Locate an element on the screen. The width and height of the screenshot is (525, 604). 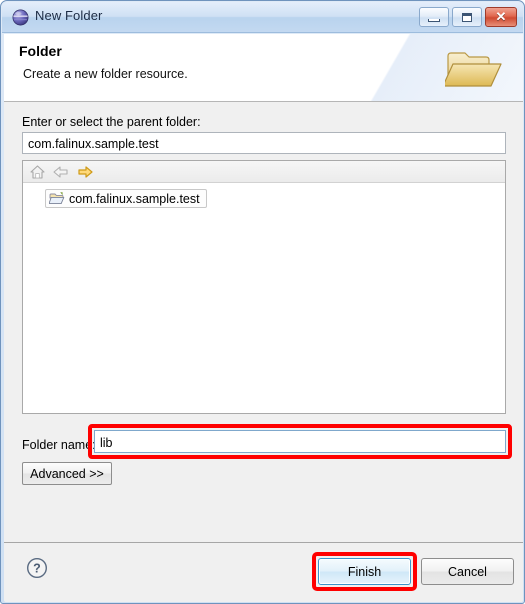
folder-name-label: Folder name: is located at coordinates (59, 445).